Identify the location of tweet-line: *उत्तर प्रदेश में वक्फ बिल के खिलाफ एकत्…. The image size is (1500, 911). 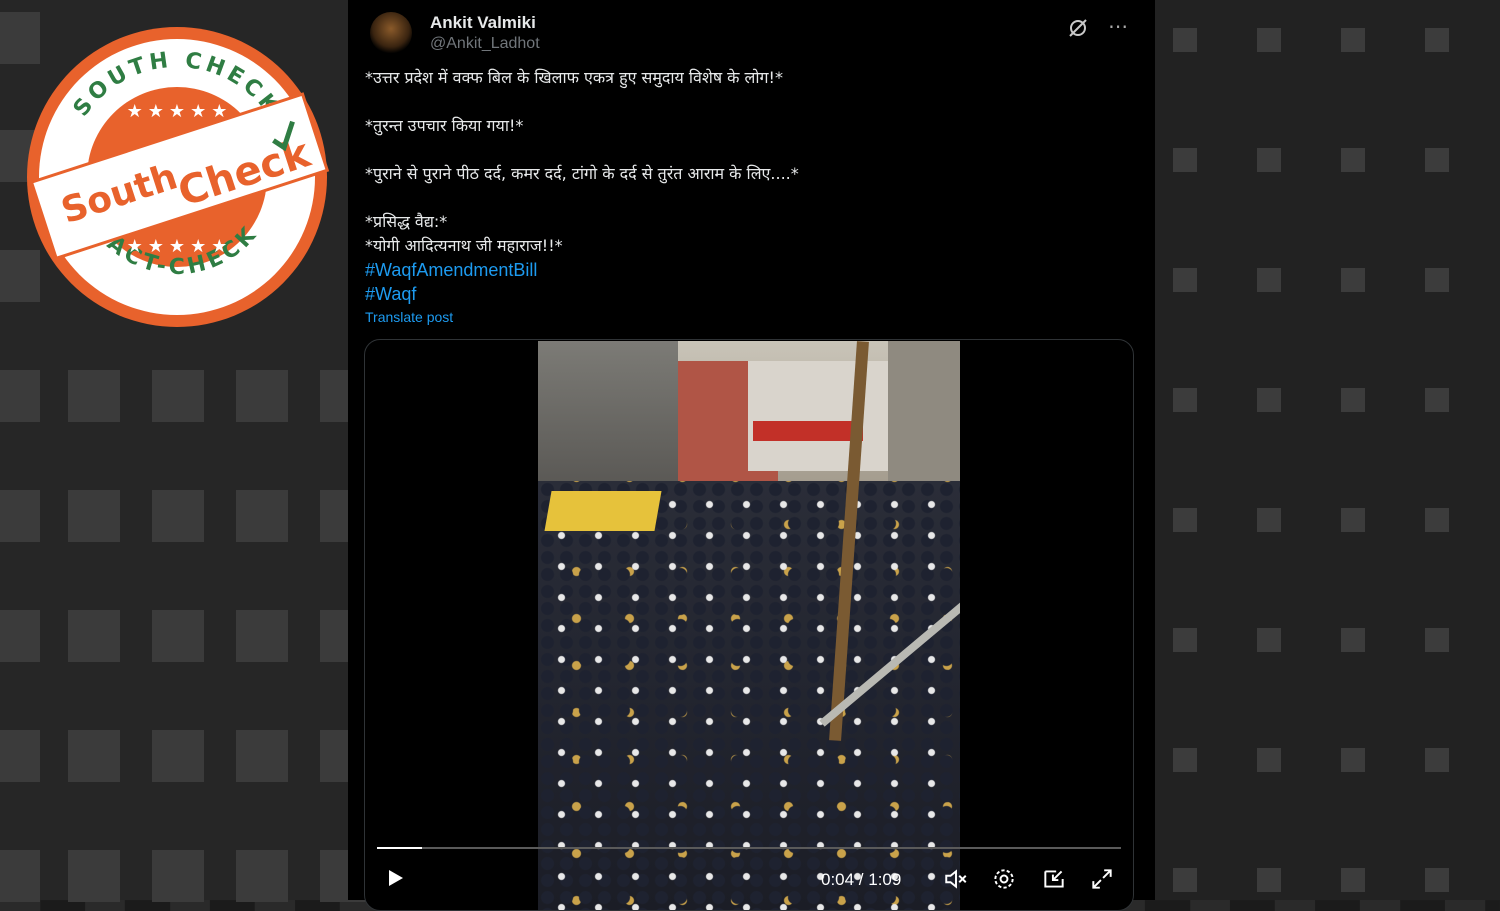
(574, 77).